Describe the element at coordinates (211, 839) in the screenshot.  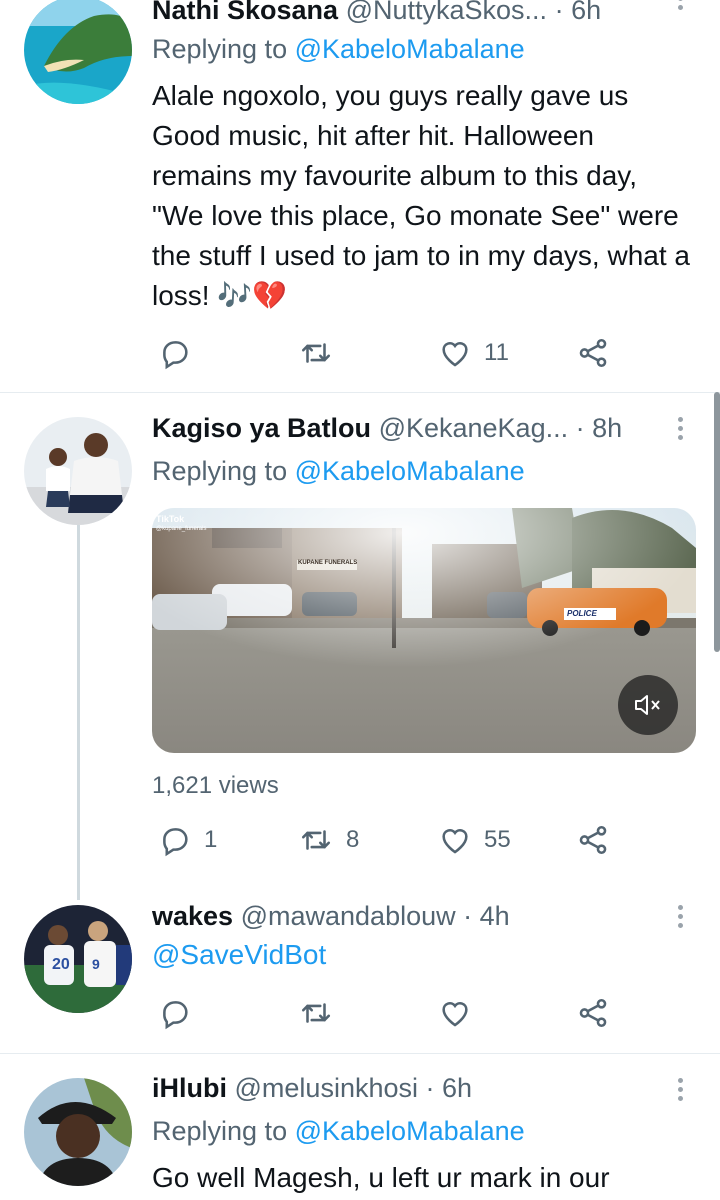
I see `reply-count: 1` at that location.